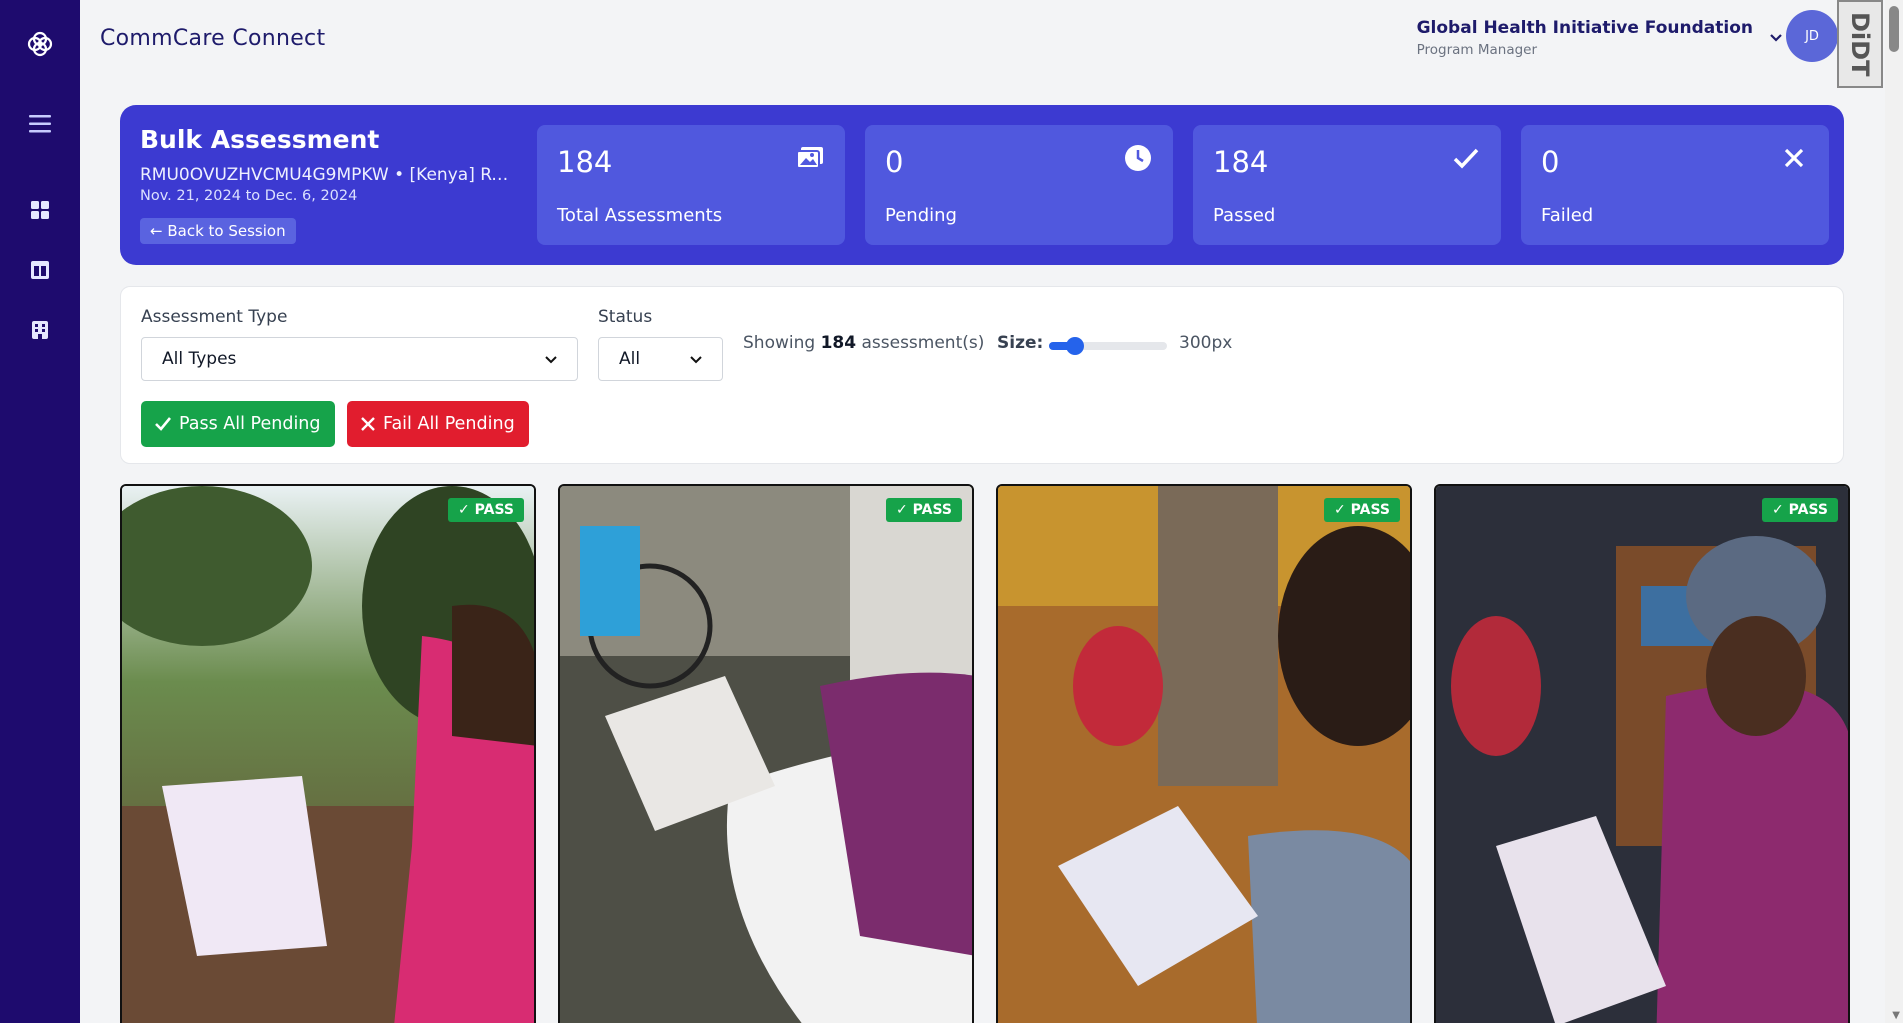 This screenshot has width=1903, height=1023. Describe the element at coordinates (1860, 44) in the screenshot. I see `extension-badge: DiDT` at that location.